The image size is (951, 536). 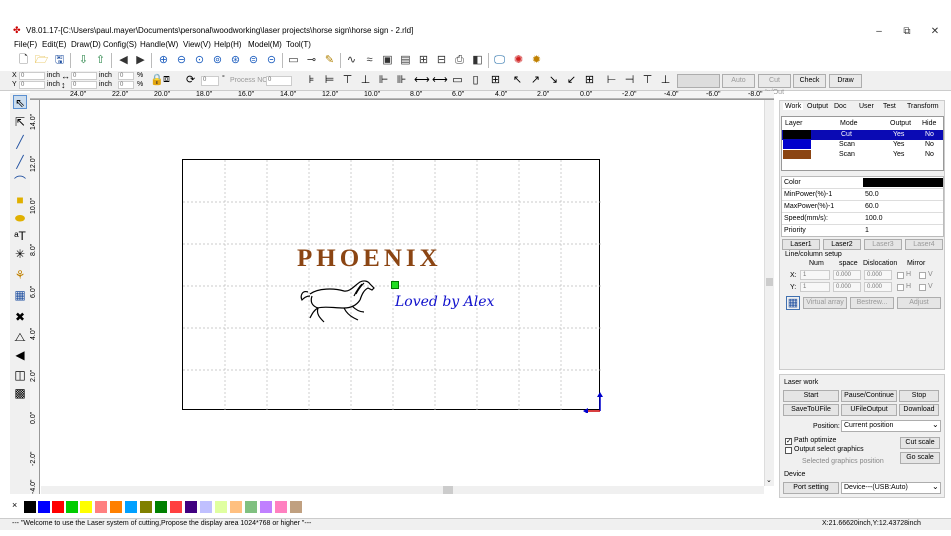 I want to click on rectangle-icon: ■, so click(x=20, y=200).